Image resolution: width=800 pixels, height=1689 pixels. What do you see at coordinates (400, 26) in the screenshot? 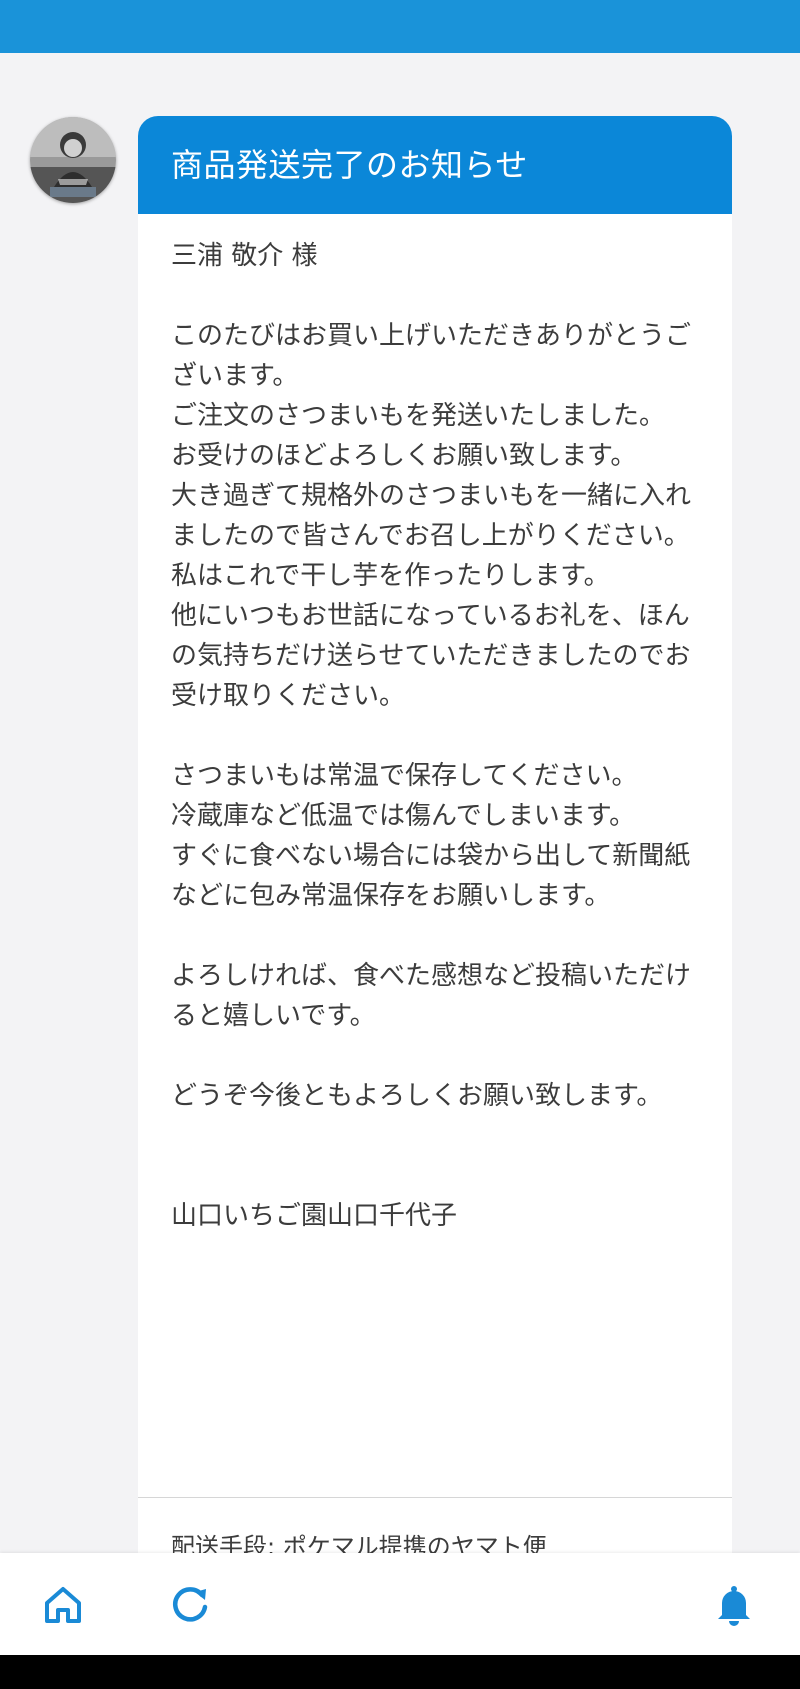
I see `top-app-bar` at bounding box center [400, 26].